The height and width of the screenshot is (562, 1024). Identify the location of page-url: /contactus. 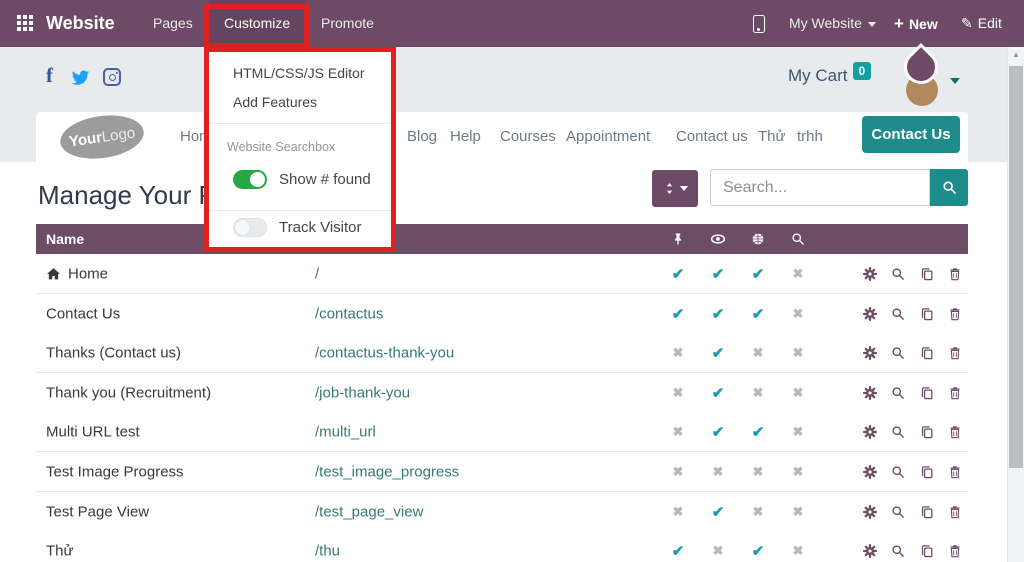
(349, 313).